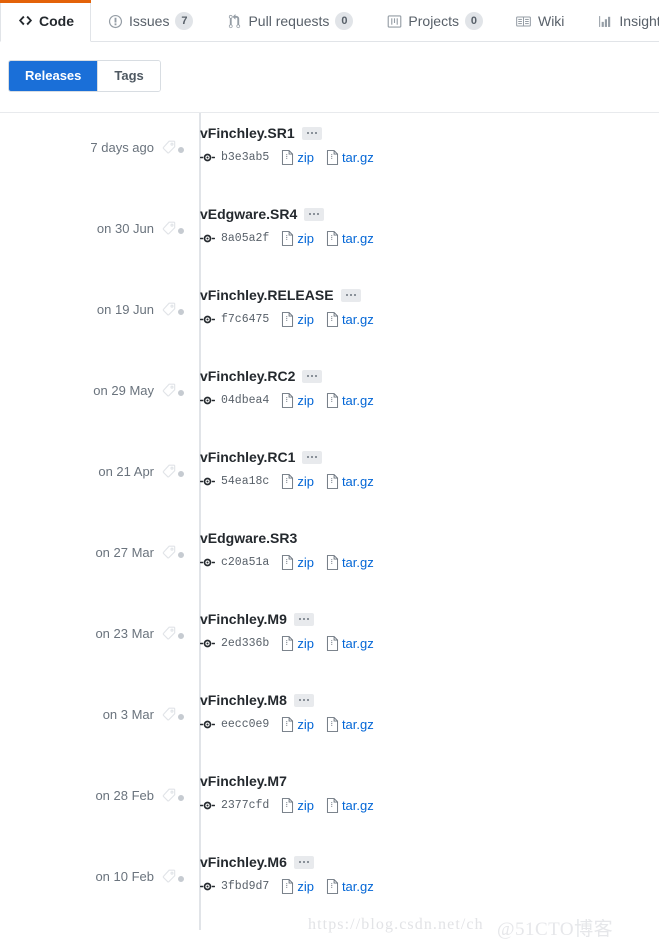  Describe the element at coordinates (245, 805) in the screenshot. I see `commit-sha-link: 2377cfd` at that location.